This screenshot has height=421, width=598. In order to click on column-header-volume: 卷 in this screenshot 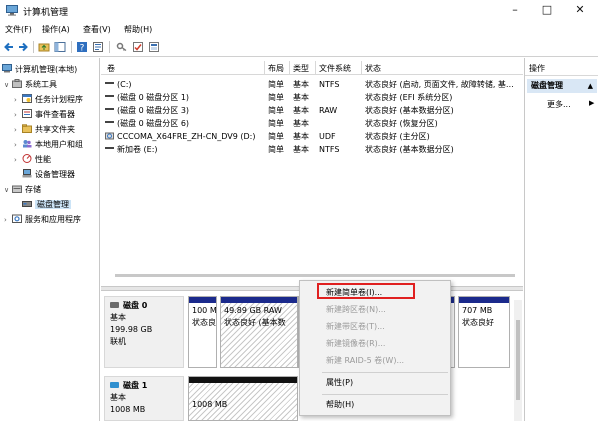, I will do `click(111, 68)`.